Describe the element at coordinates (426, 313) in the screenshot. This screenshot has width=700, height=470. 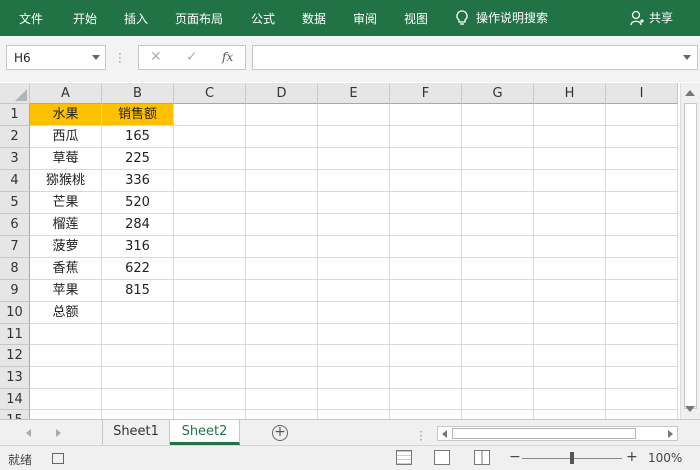
I see `cell-f10` at that location.